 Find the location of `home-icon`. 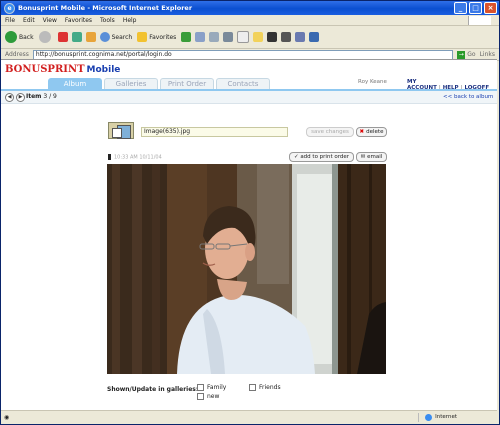

home-icon is located at coordinates (90, 37).